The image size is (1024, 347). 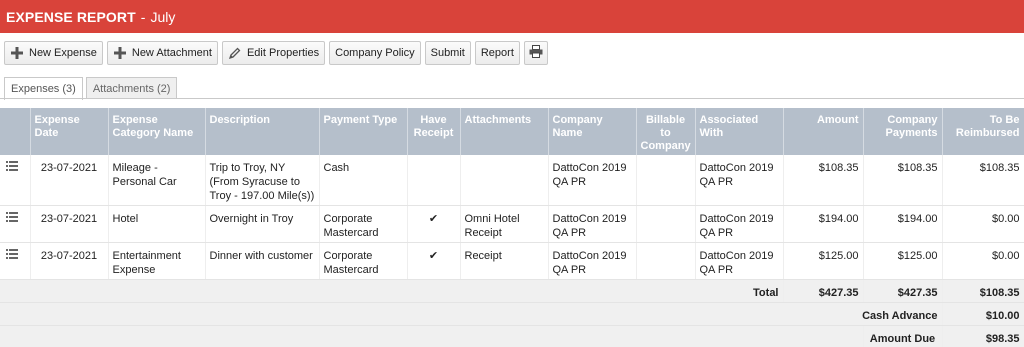 What do you see at coordinates (363, 180) in the screenshot?
I see `payment-type-cell: Cash` at bounding box center [363, 180].